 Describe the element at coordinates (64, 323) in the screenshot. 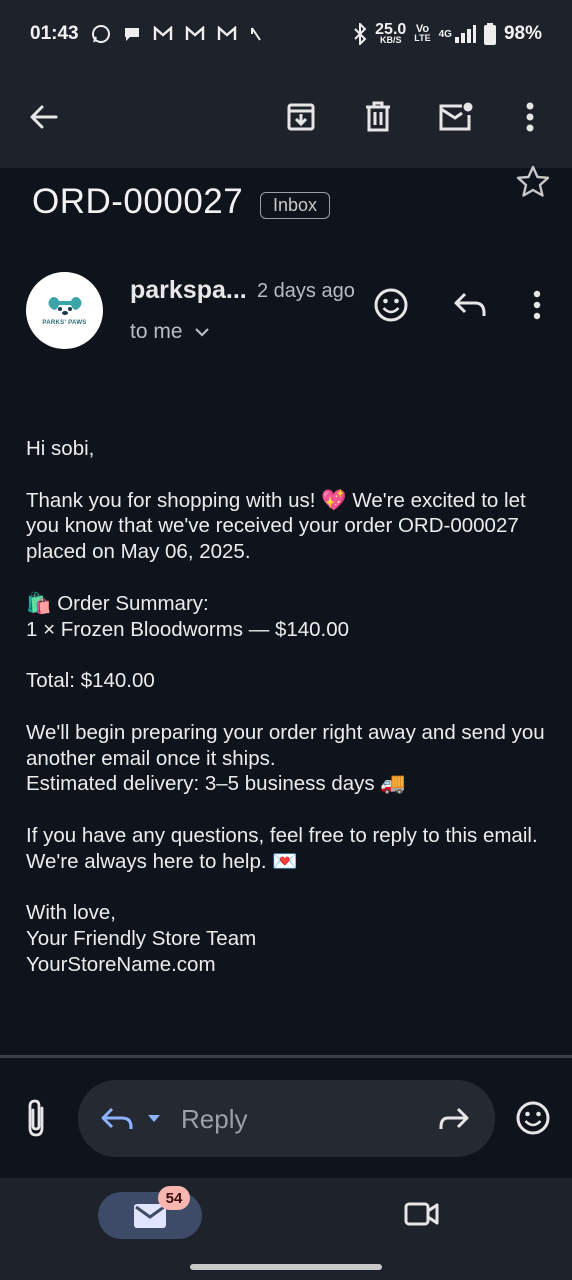

I see `avatar-brand-text: PARKS' PAWS` at that location.